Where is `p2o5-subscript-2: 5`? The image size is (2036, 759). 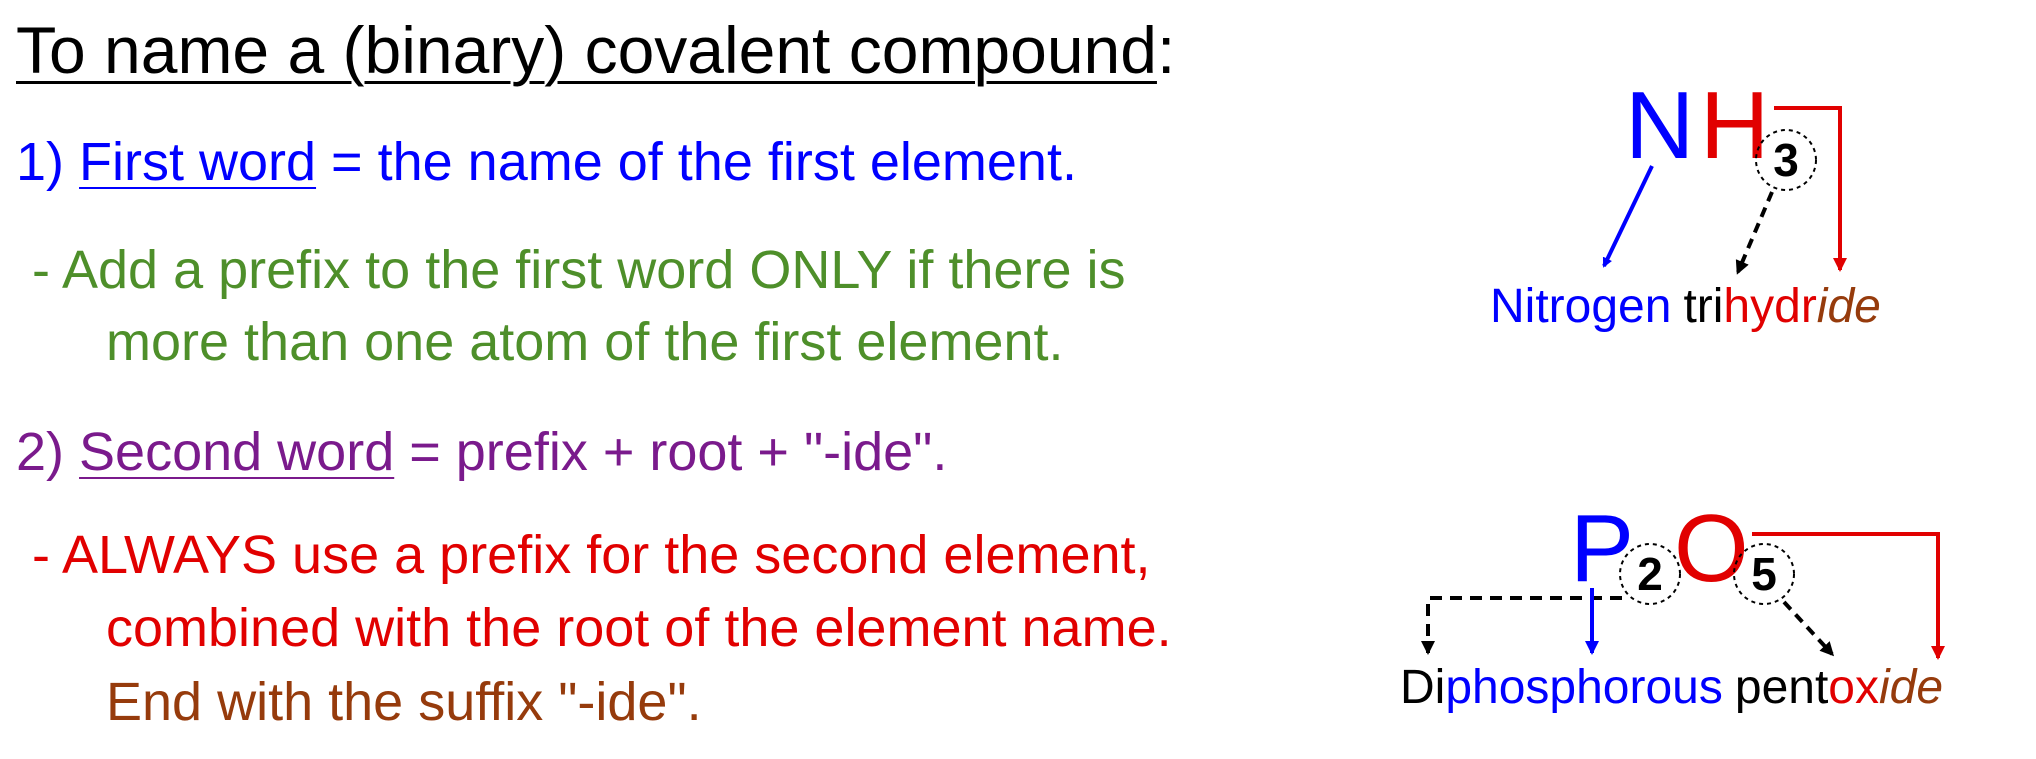 p2o5-subscript-2: 5 is located at coordinates (1764, 574).